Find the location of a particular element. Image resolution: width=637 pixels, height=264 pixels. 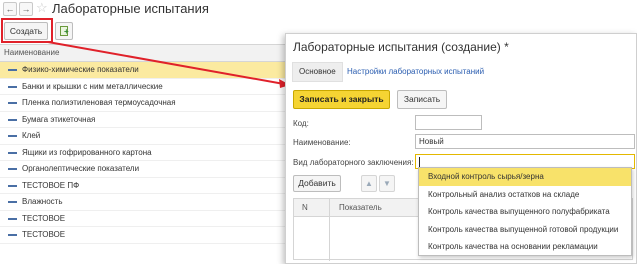

form-title: Лабораторные испытания (создание) * is located at coordinates (401, 47).